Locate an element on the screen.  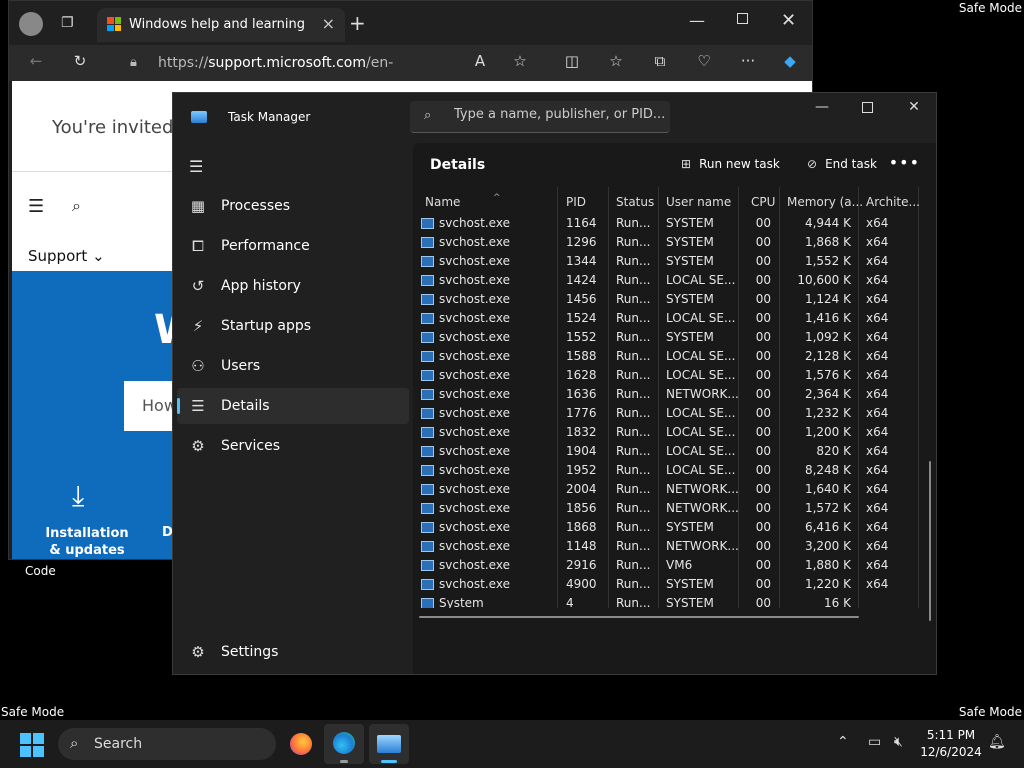
column-header-cpu: CPU is located at coordinates (763, 202).